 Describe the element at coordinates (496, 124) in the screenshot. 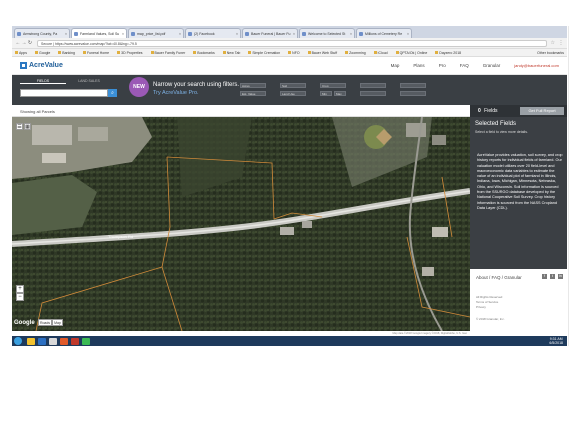

I see `selected-fields-title: Selected Fields` at that location.